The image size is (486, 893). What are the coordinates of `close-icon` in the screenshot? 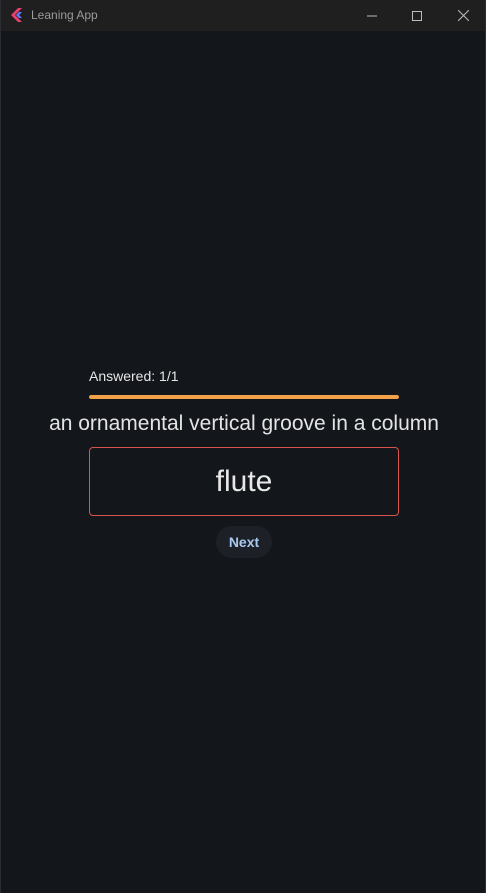 It's located at (463, 15).